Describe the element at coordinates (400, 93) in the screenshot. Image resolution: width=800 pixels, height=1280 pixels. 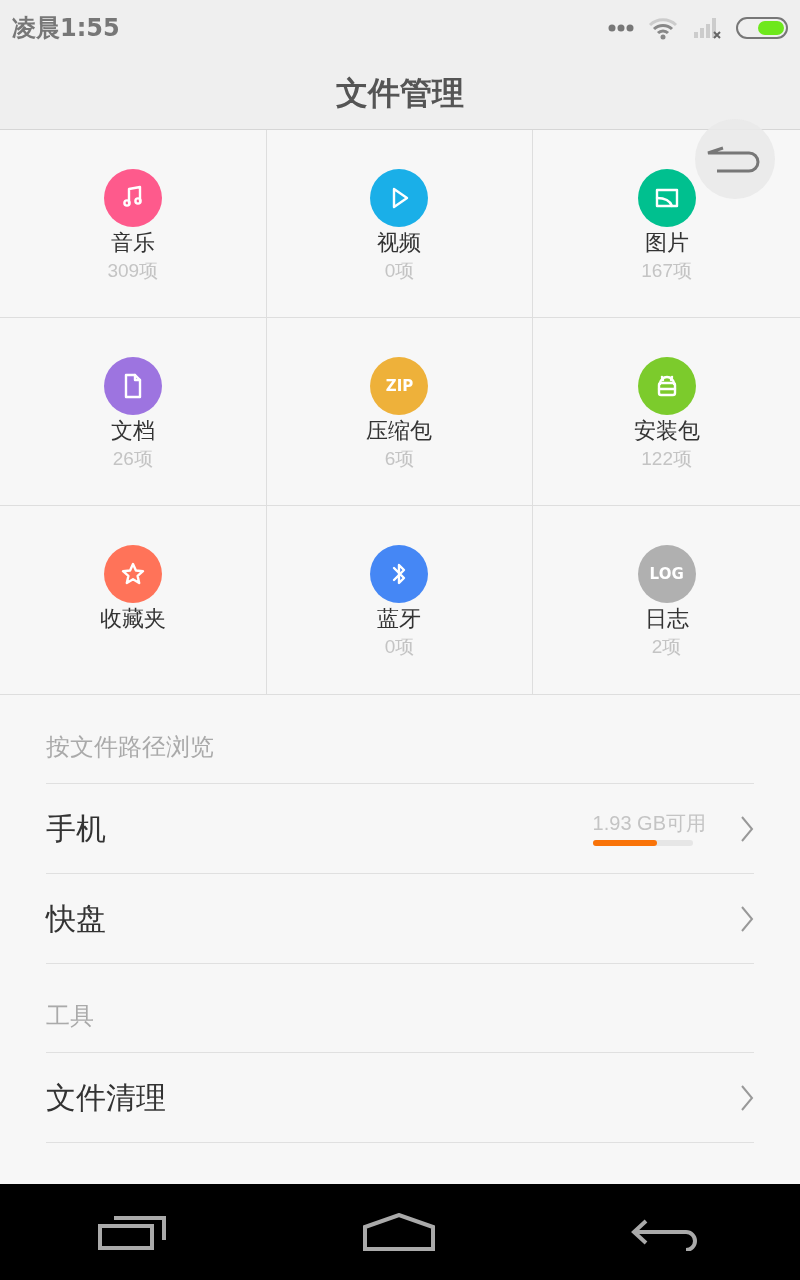
I see `page-title: 文件管理` at that location.